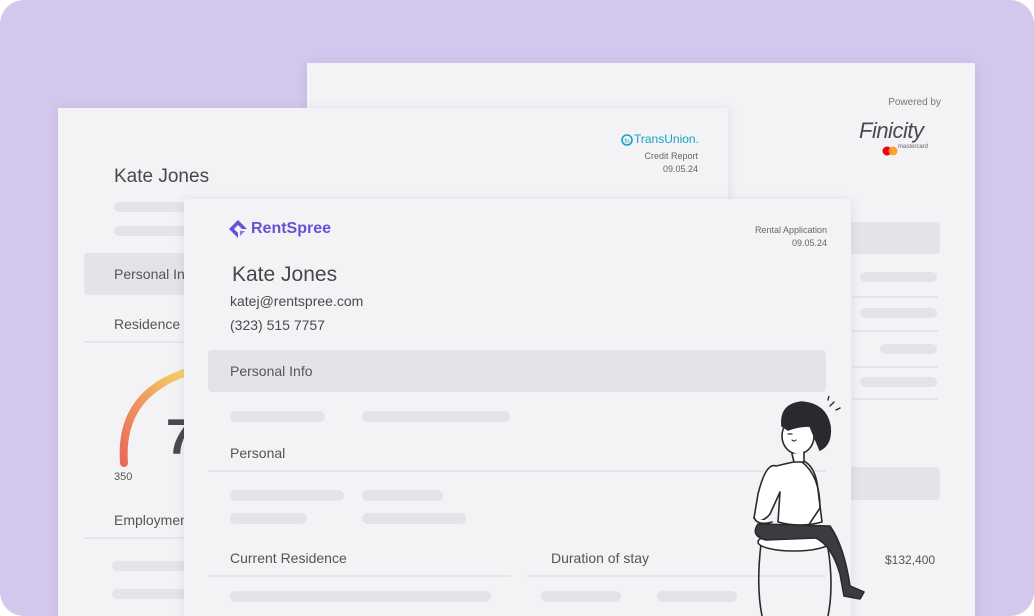 This screenshot has width=1034, height=616. I want to click on report-date: 09.05.24, so click(680, 169).